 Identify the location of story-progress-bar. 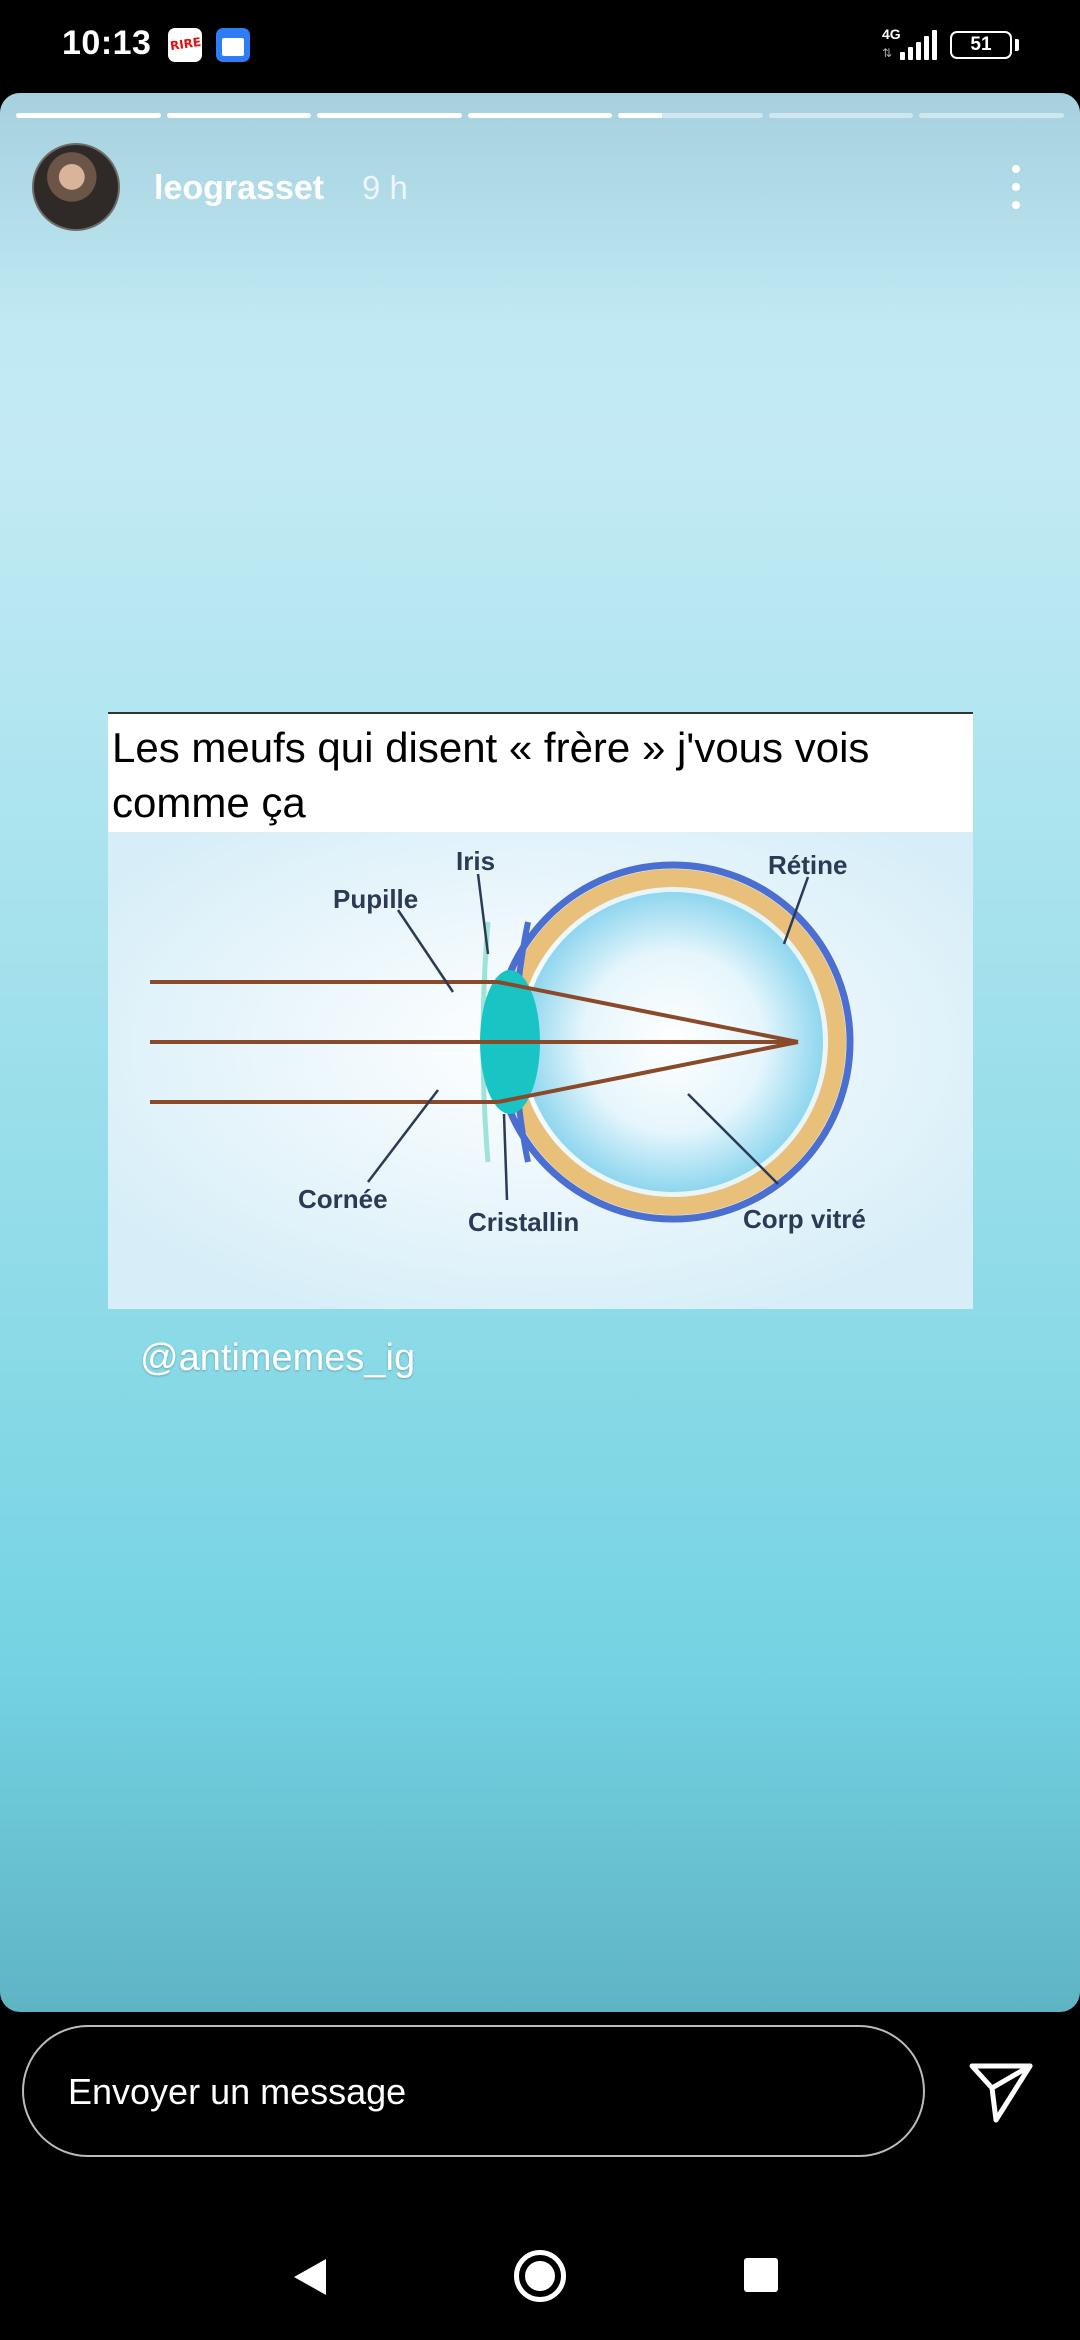
(540, 115).